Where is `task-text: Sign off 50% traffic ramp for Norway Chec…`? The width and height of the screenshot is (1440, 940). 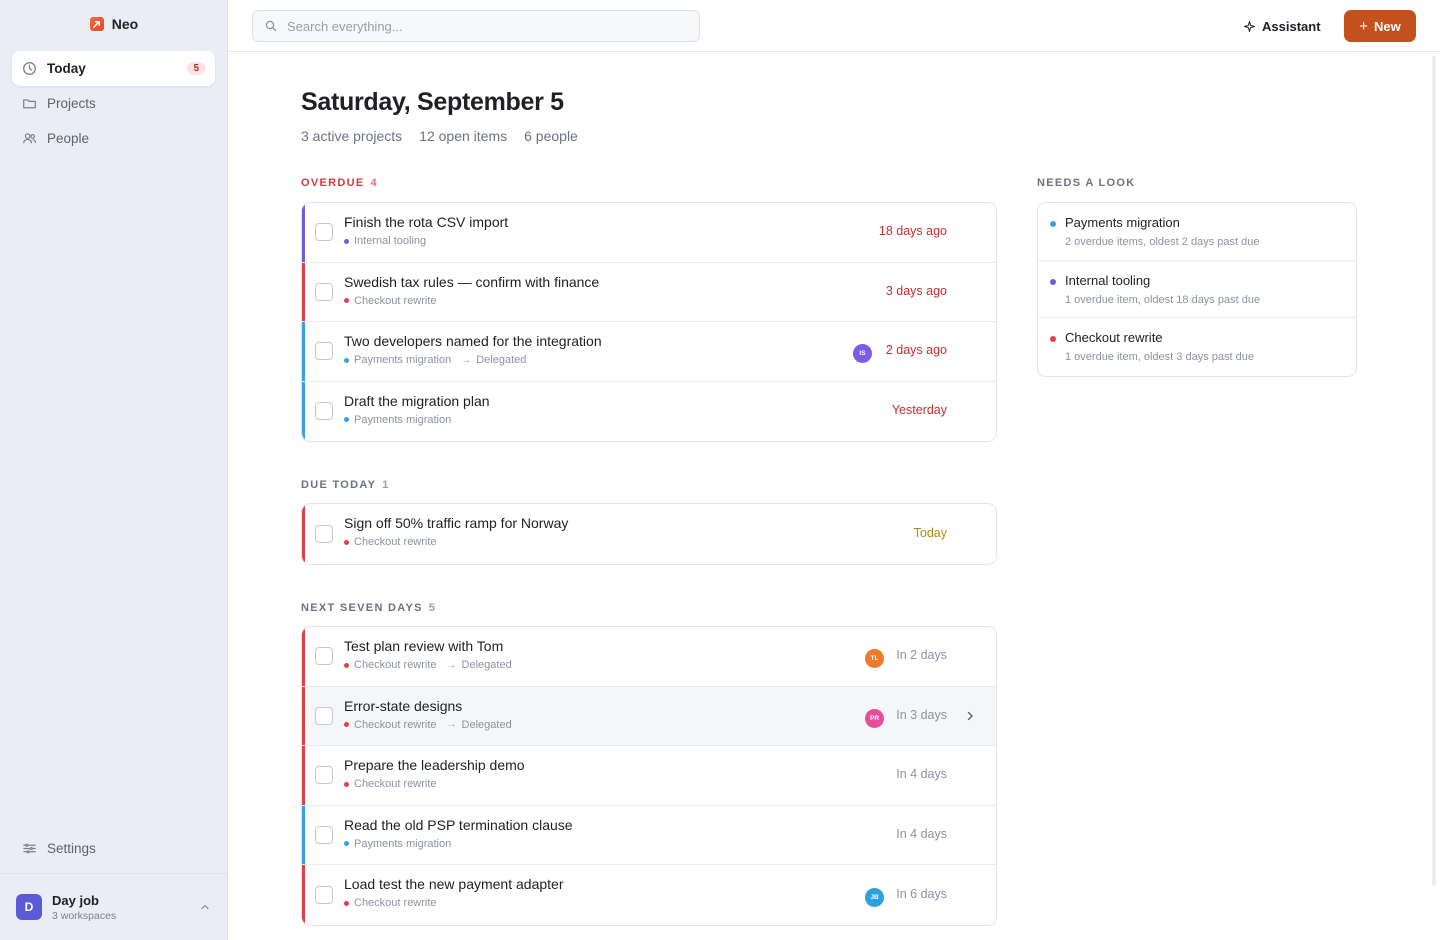 task-text: Sign off 50% traffic ramp for Norway Chec… is located at coordinates (456, 531).